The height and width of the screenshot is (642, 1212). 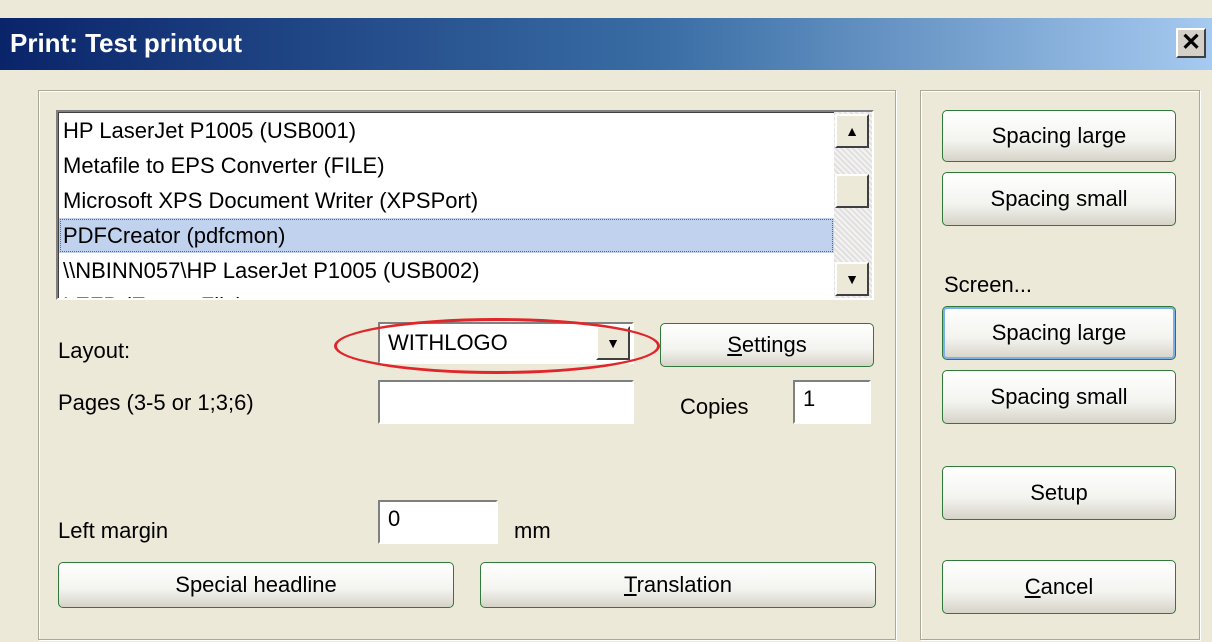 I want to click on setup-label: Setup, so click(x=1059, y=492).